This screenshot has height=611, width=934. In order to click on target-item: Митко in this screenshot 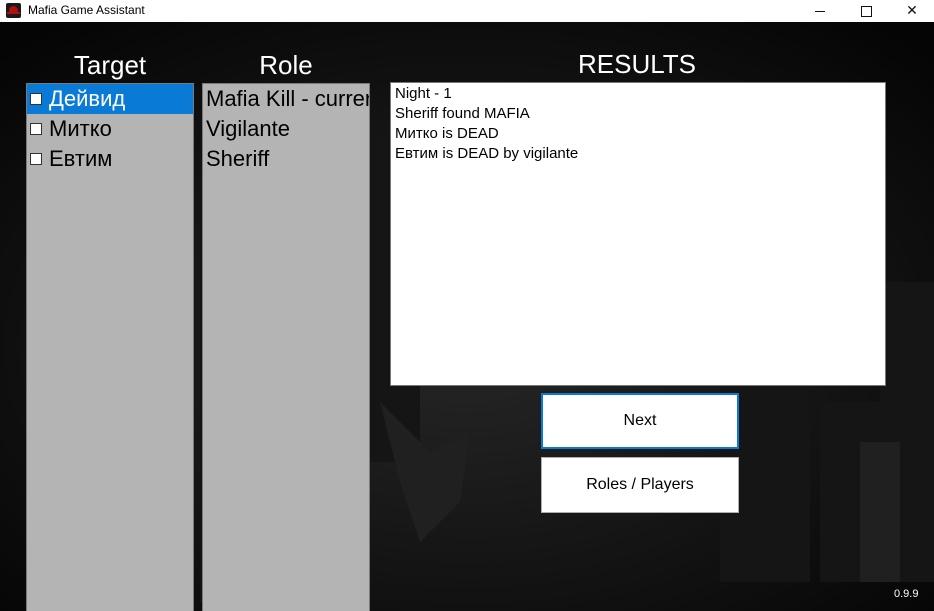, I will do `click(110, 129)`.